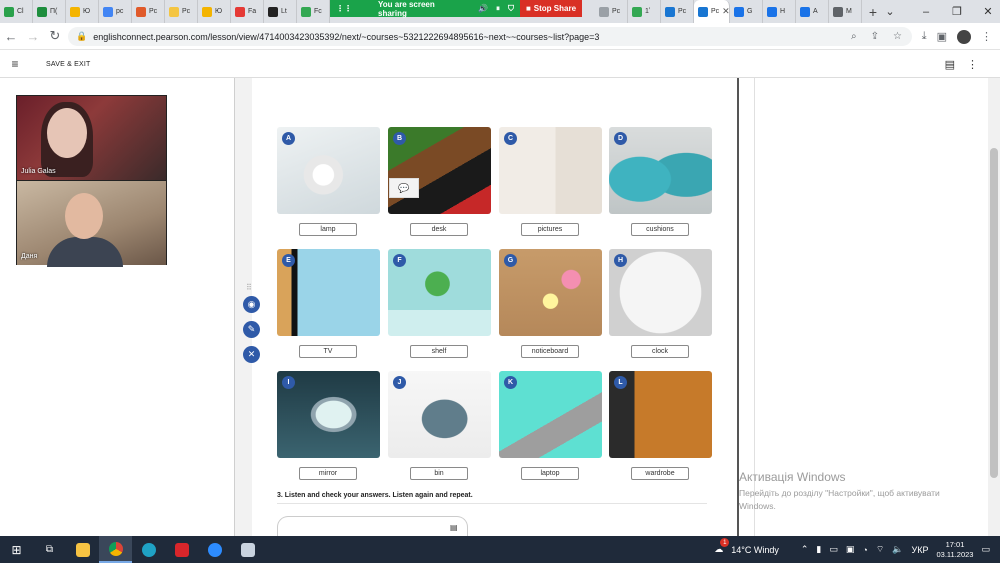  What do you see at coordinates (994, 313) in the screenshot?
I see `scrollbar-thumb` at bounding box center [994, 313].